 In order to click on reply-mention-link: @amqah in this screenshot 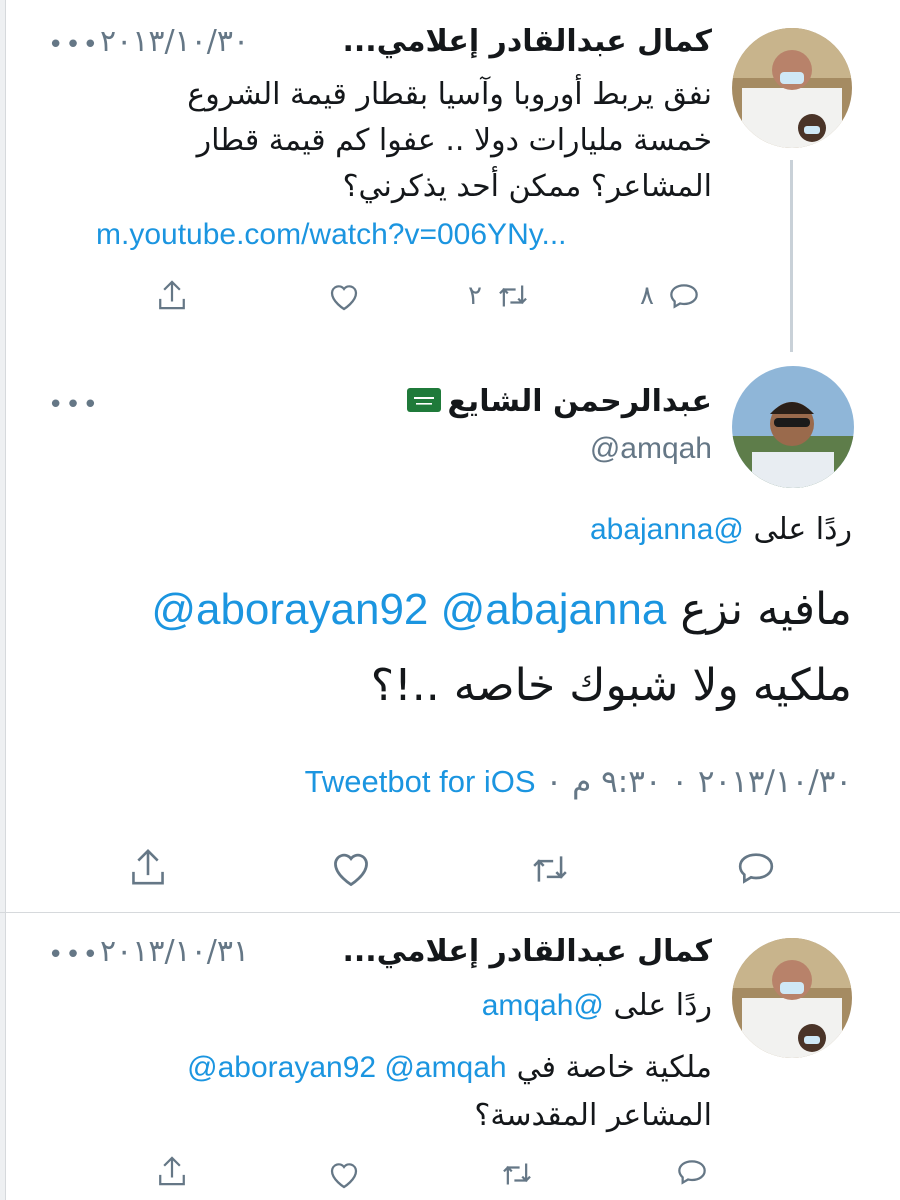, I will do `click(543, 1005)`.